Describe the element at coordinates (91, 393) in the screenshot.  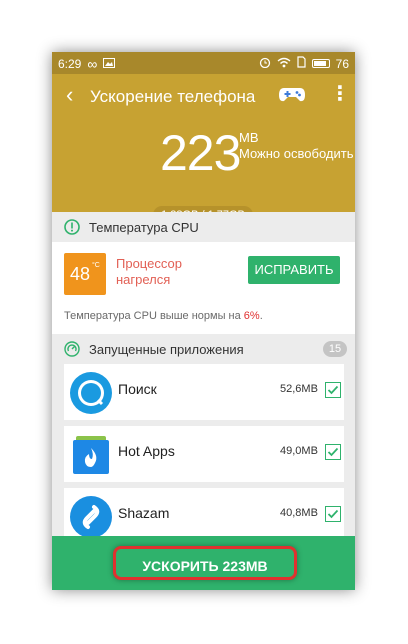
I see `search-app-icon` at that location.